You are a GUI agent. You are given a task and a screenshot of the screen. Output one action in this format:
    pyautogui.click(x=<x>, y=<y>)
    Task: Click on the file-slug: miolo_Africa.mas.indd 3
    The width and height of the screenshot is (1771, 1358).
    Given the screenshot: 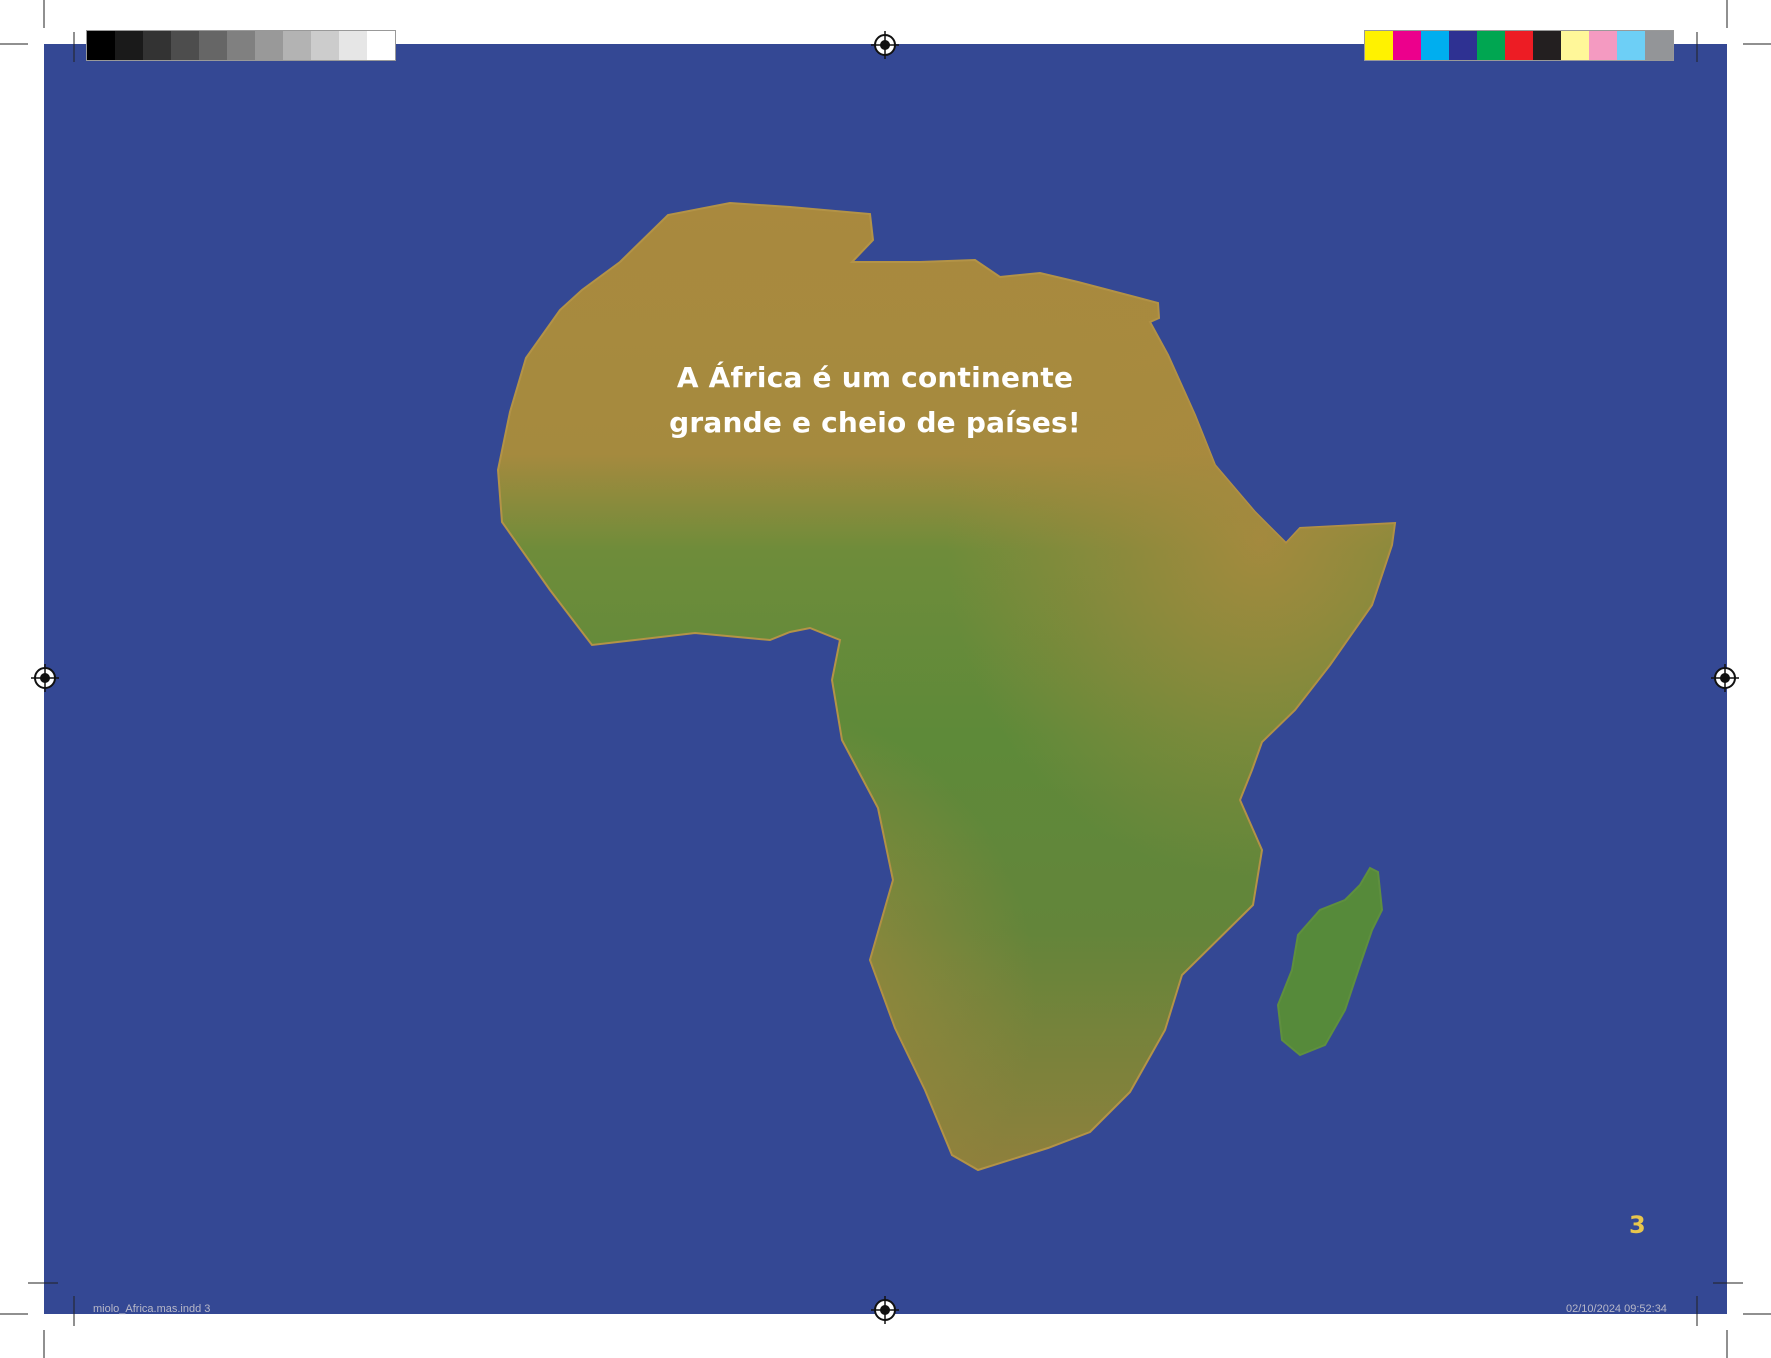 What is the action you would take?
    pyautogui.click(x=152, y=1309)
    